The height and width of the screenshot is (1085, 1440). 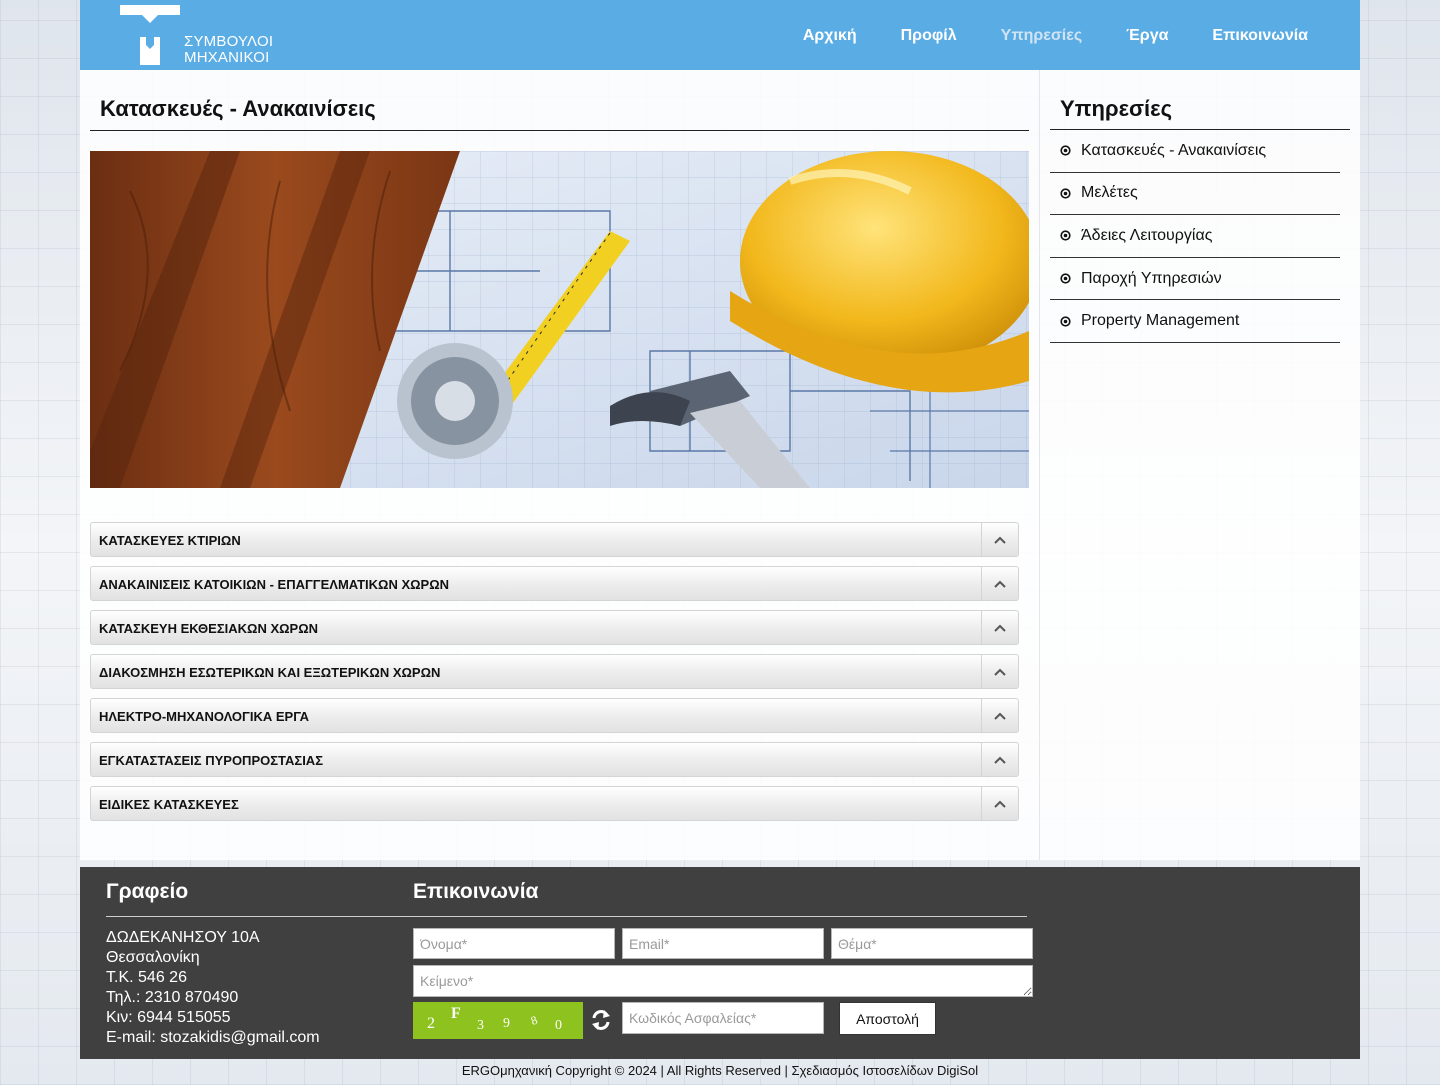 What do you see at coordinates (494, 1019) in the screenshot?
I see `captcha-glyphs: 2 F 3 9 8 0` at bounding box center [494, 1019].